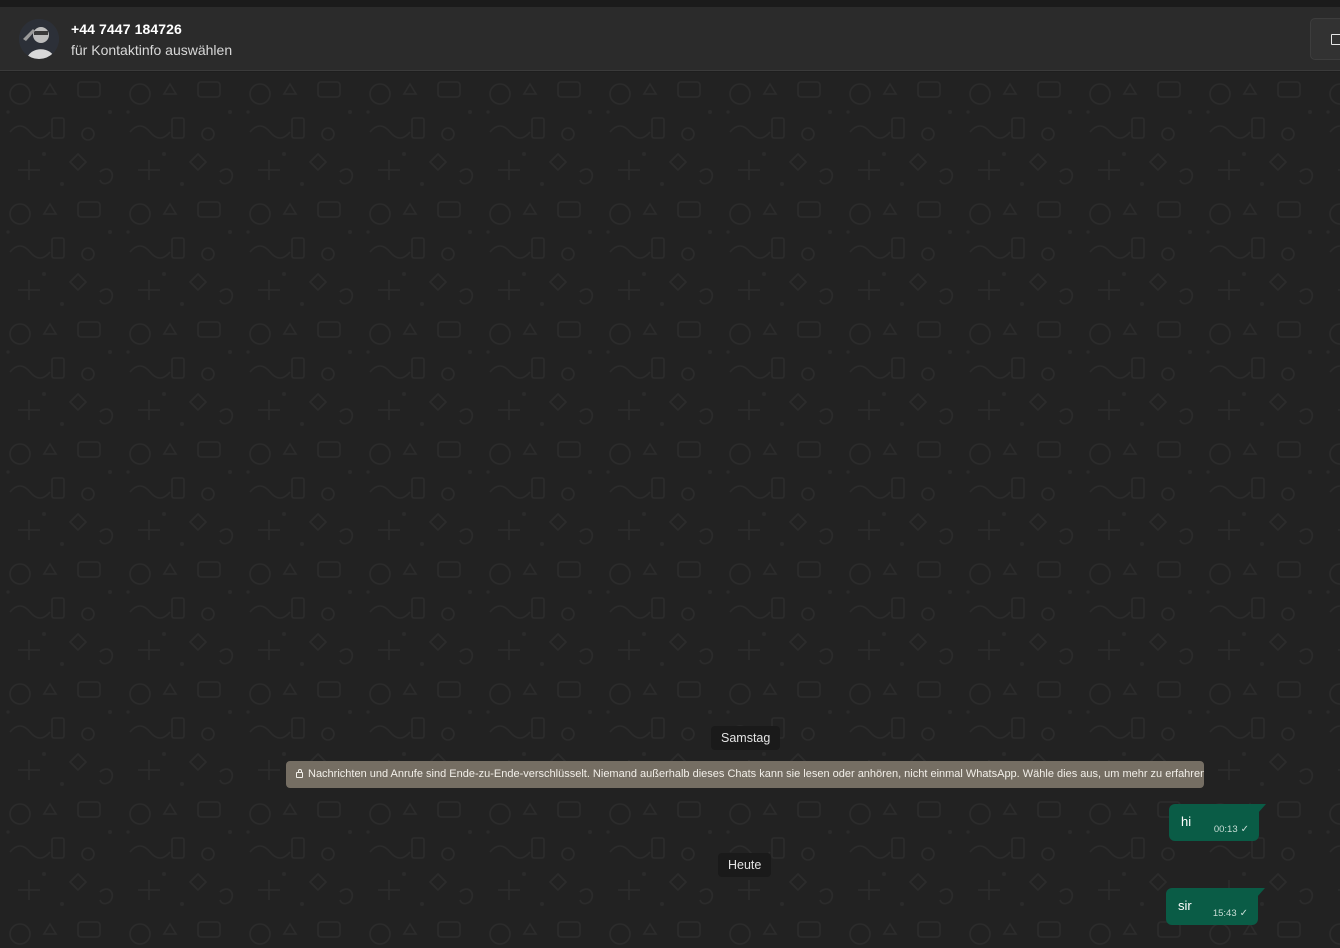 This screenshot has width=1340, height=948. I want to click on contact-info-hint: für Kontaktinfo auswählen, so click(151, 50).